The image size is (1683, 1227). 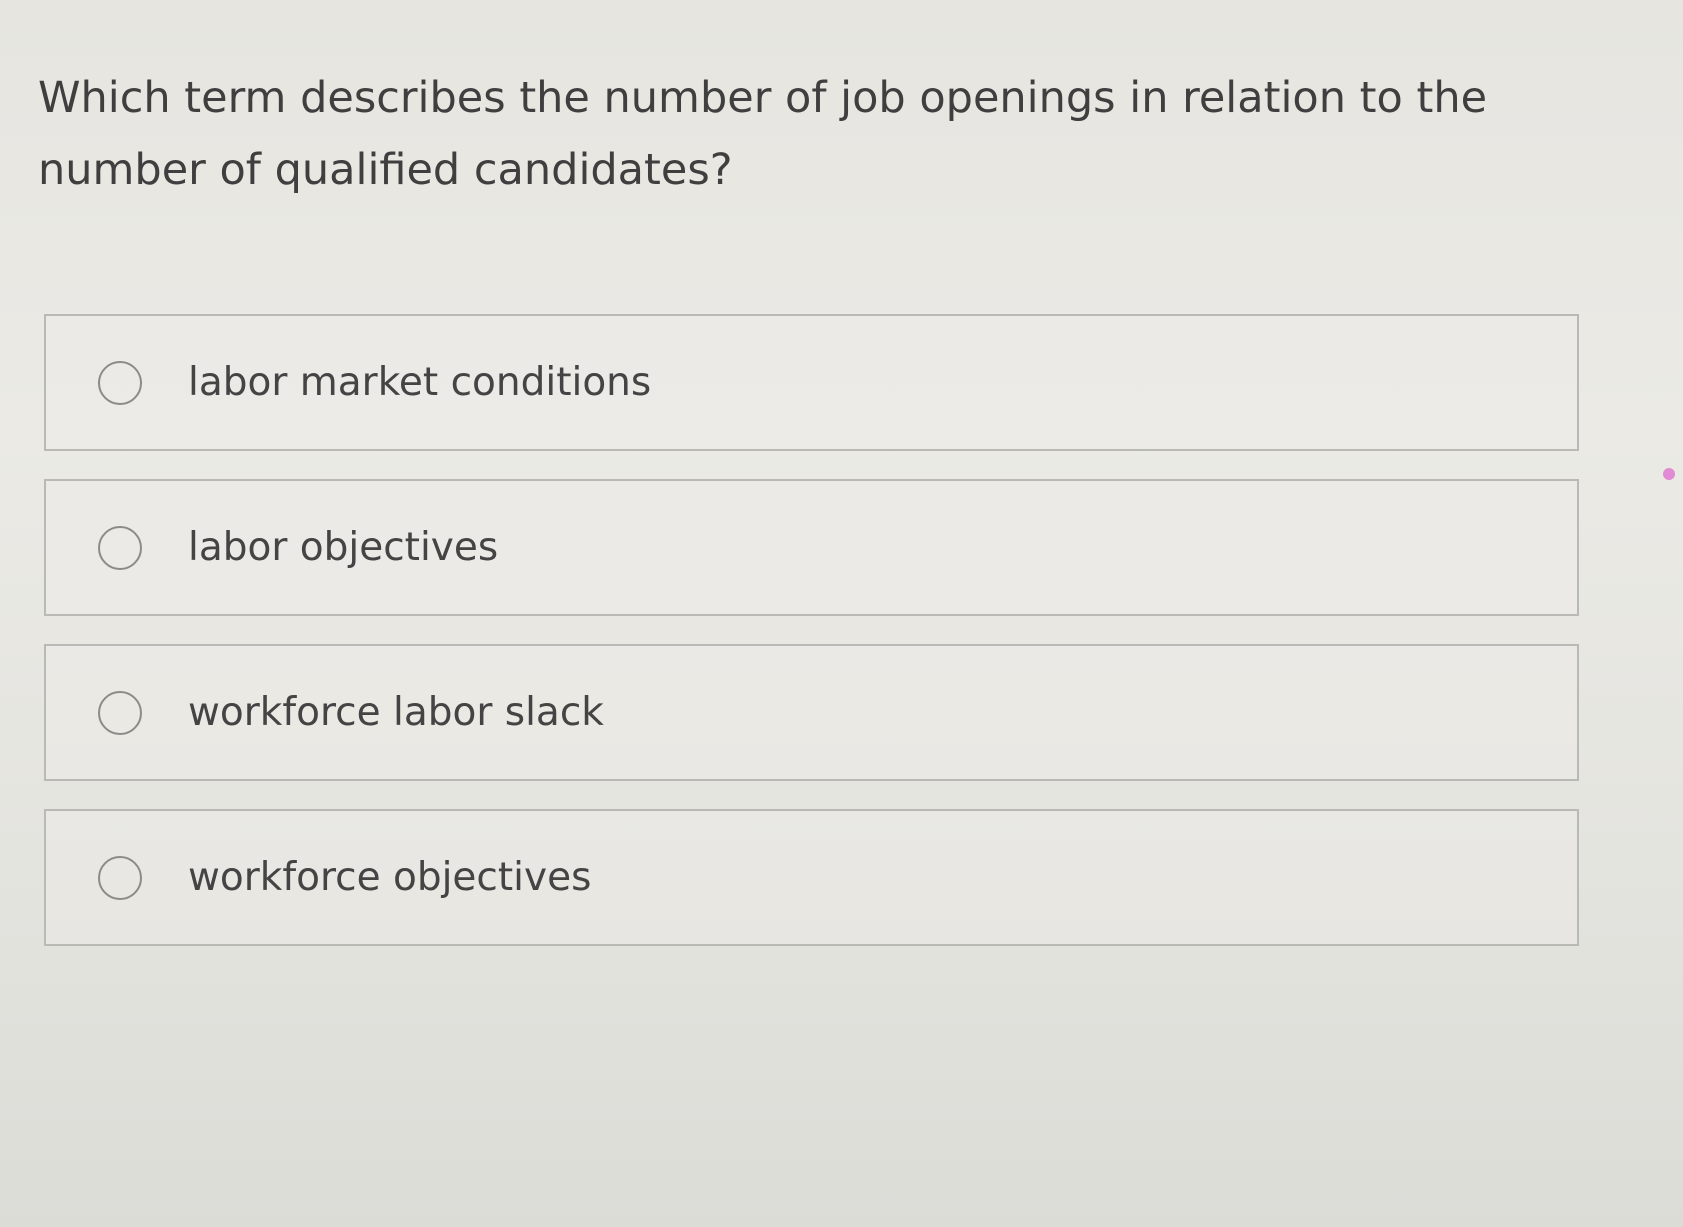 I want to click on answer-option-labor-objectives: labor objectives, so click(x=811, y=547).